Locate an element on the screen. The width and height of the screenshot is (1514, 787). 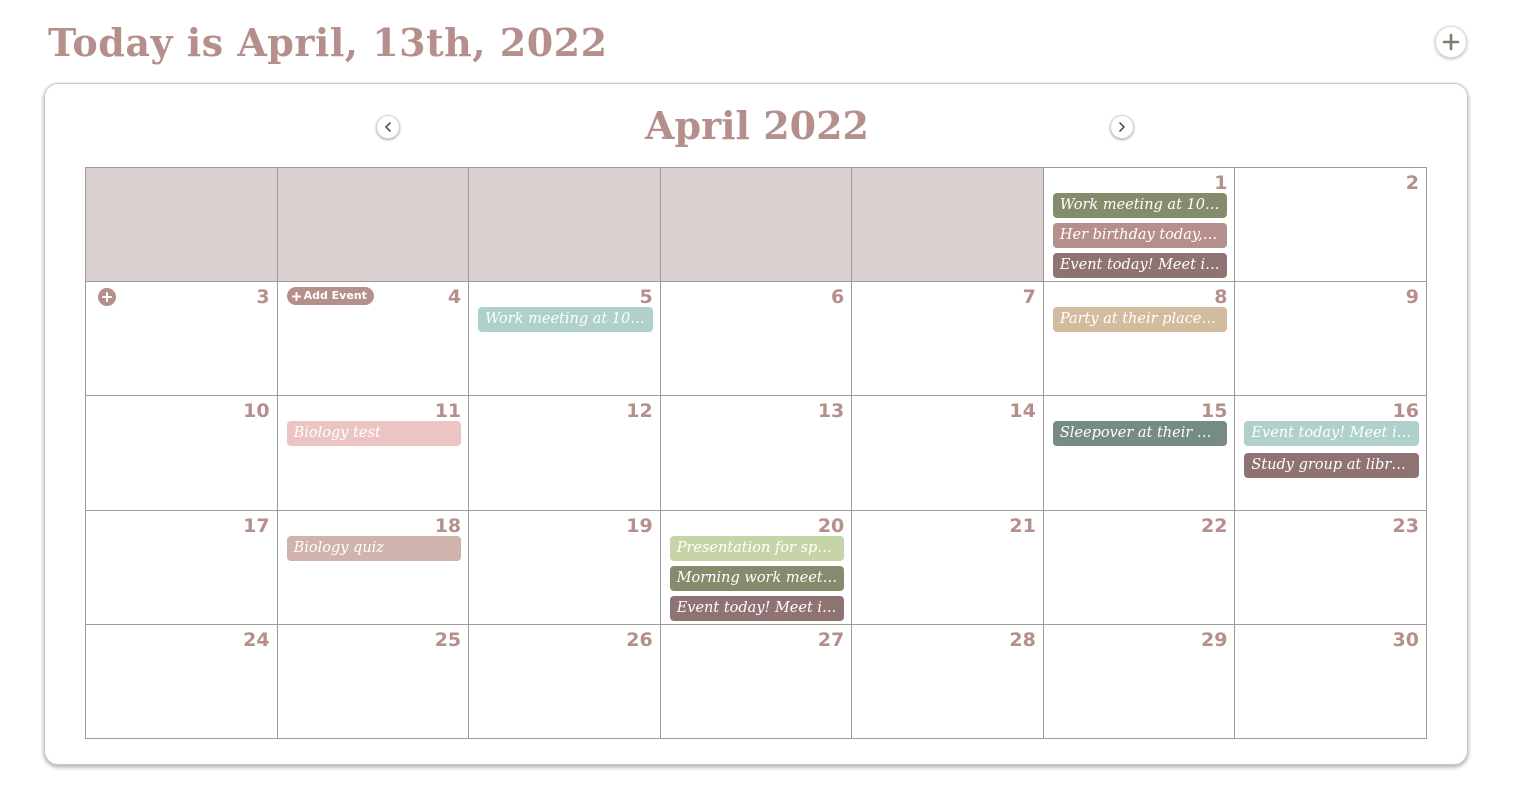
event-chip: Study group at library is located at coordinates (1331, 466).